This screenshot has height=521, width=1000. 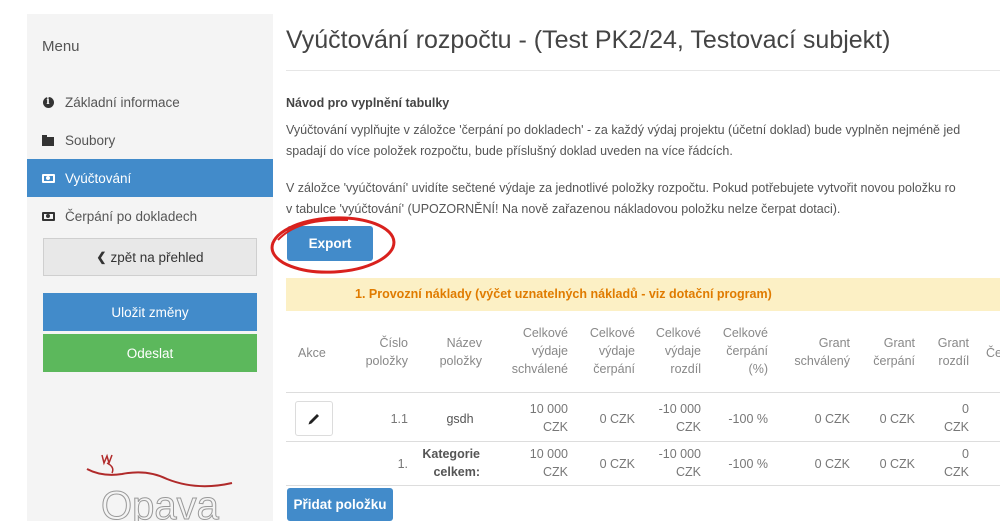 What do you see at coordinates (832, 464) in the screenshot?
I see `total-grant-schvaleny: 0 CZK` at bounding box center [832, 464].